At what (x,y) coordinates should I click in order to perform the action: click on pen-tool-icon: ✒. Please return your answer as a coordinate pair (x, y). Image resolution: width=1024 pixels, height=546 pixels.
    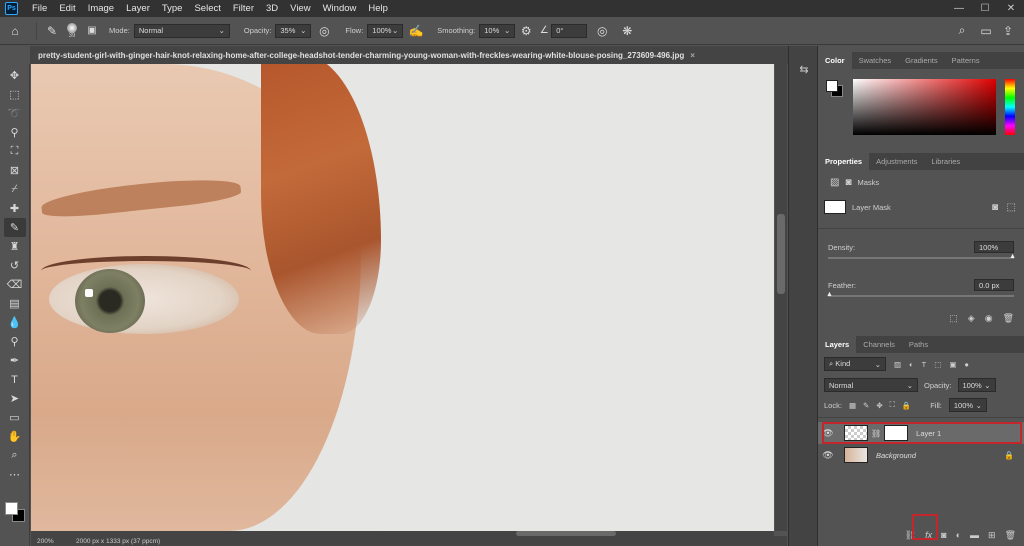
    Looking at the image, I should click on (15, 360).